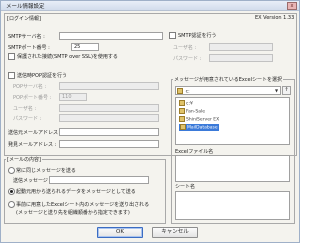  I want to click on sheet-name-list, so click(232, 205).